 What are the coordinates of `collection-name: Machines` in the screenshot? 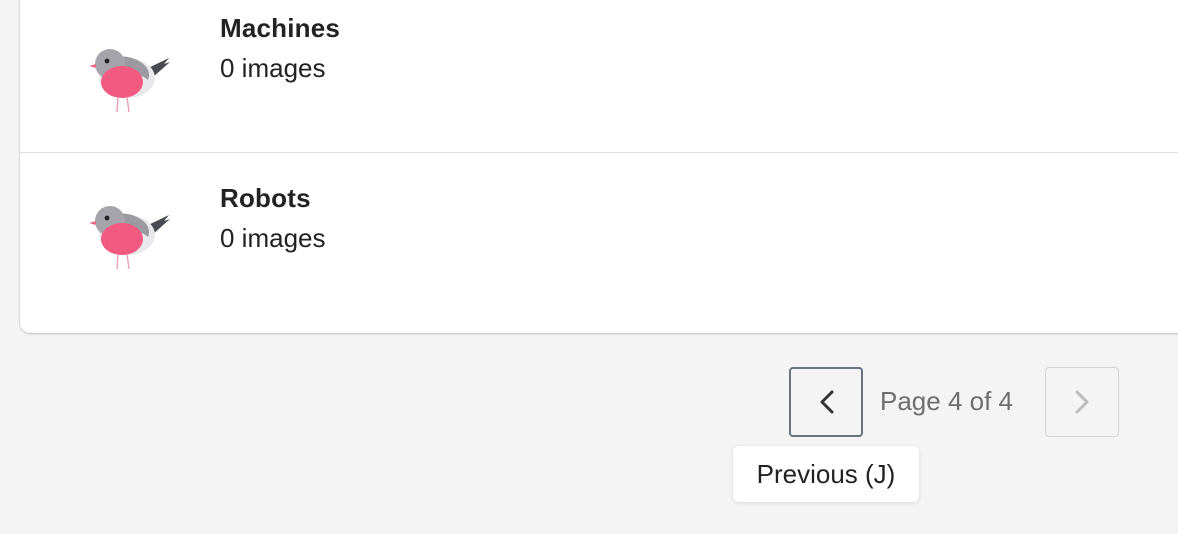 It's located at (280, 28).